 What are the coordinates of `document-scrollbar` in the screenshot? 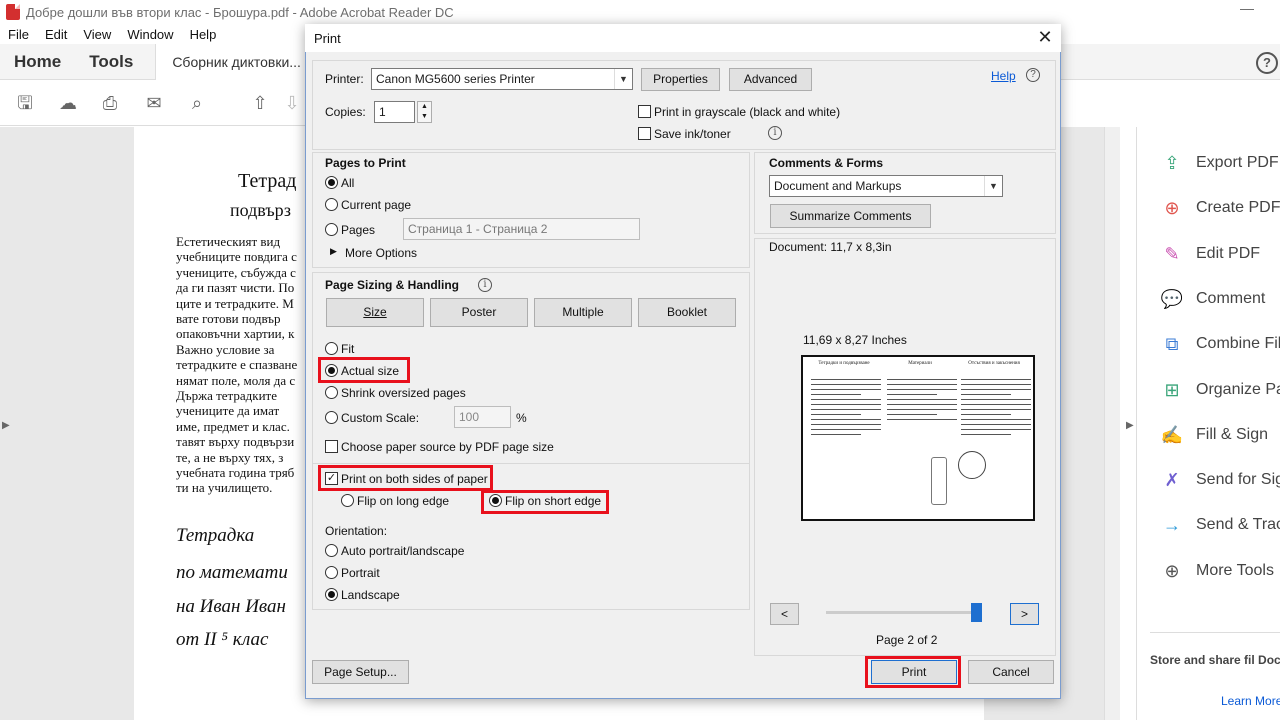 It's located at (1112, 423).